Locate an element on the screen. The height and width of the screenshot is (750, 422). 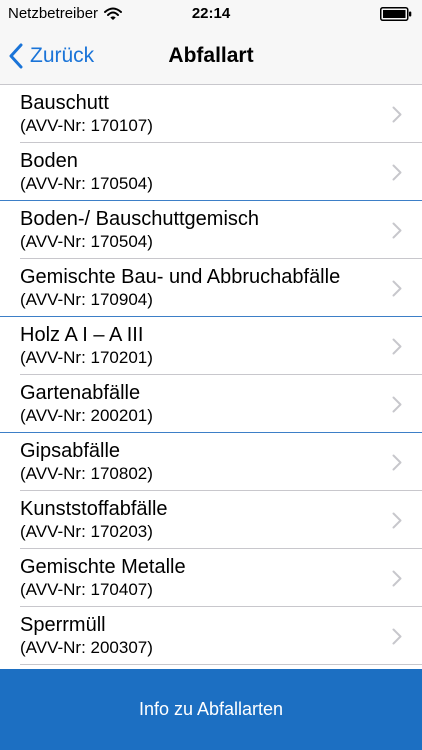
nav-bar: Abfallart Zurück is located at coordinates (211, 56).